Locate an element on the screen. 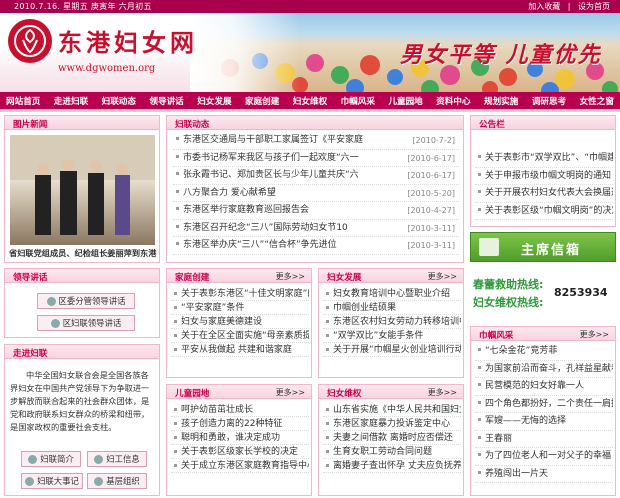  list-item: 东港区召开纪念“三八”国际劳动妇女节10 [2010-3-11] is located at coordinates (316, 228).